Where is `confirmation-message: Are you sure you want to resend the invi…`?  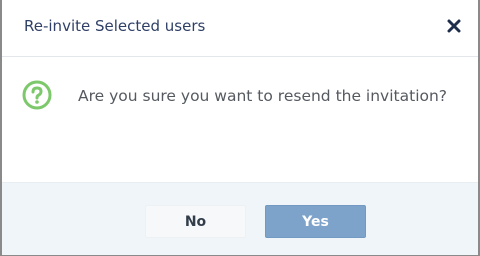
confirmation-message: Are you sure you want to resend the invi… is located at coordinates (263, 96).